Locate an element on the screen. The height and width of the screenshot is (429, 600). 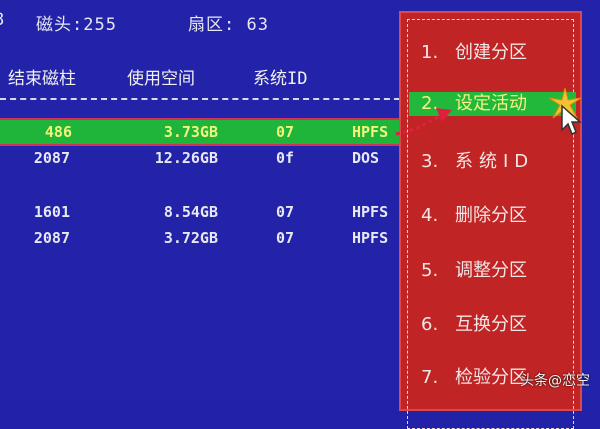
menu-item-number: 3. is located at coordinates (430, 161).